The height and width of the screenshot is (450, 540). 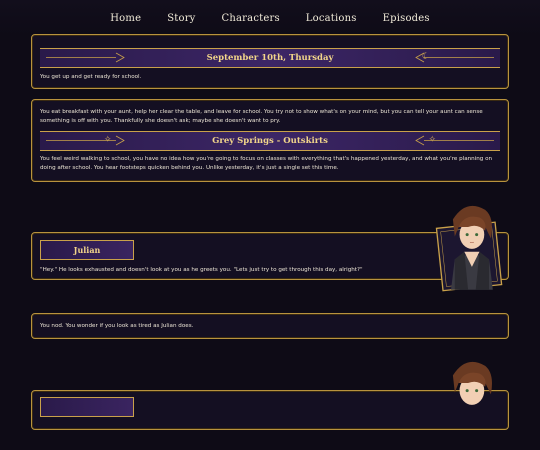 I want to click on location-title: Grey Springs - Outskirts, so click(x=270, y=141).